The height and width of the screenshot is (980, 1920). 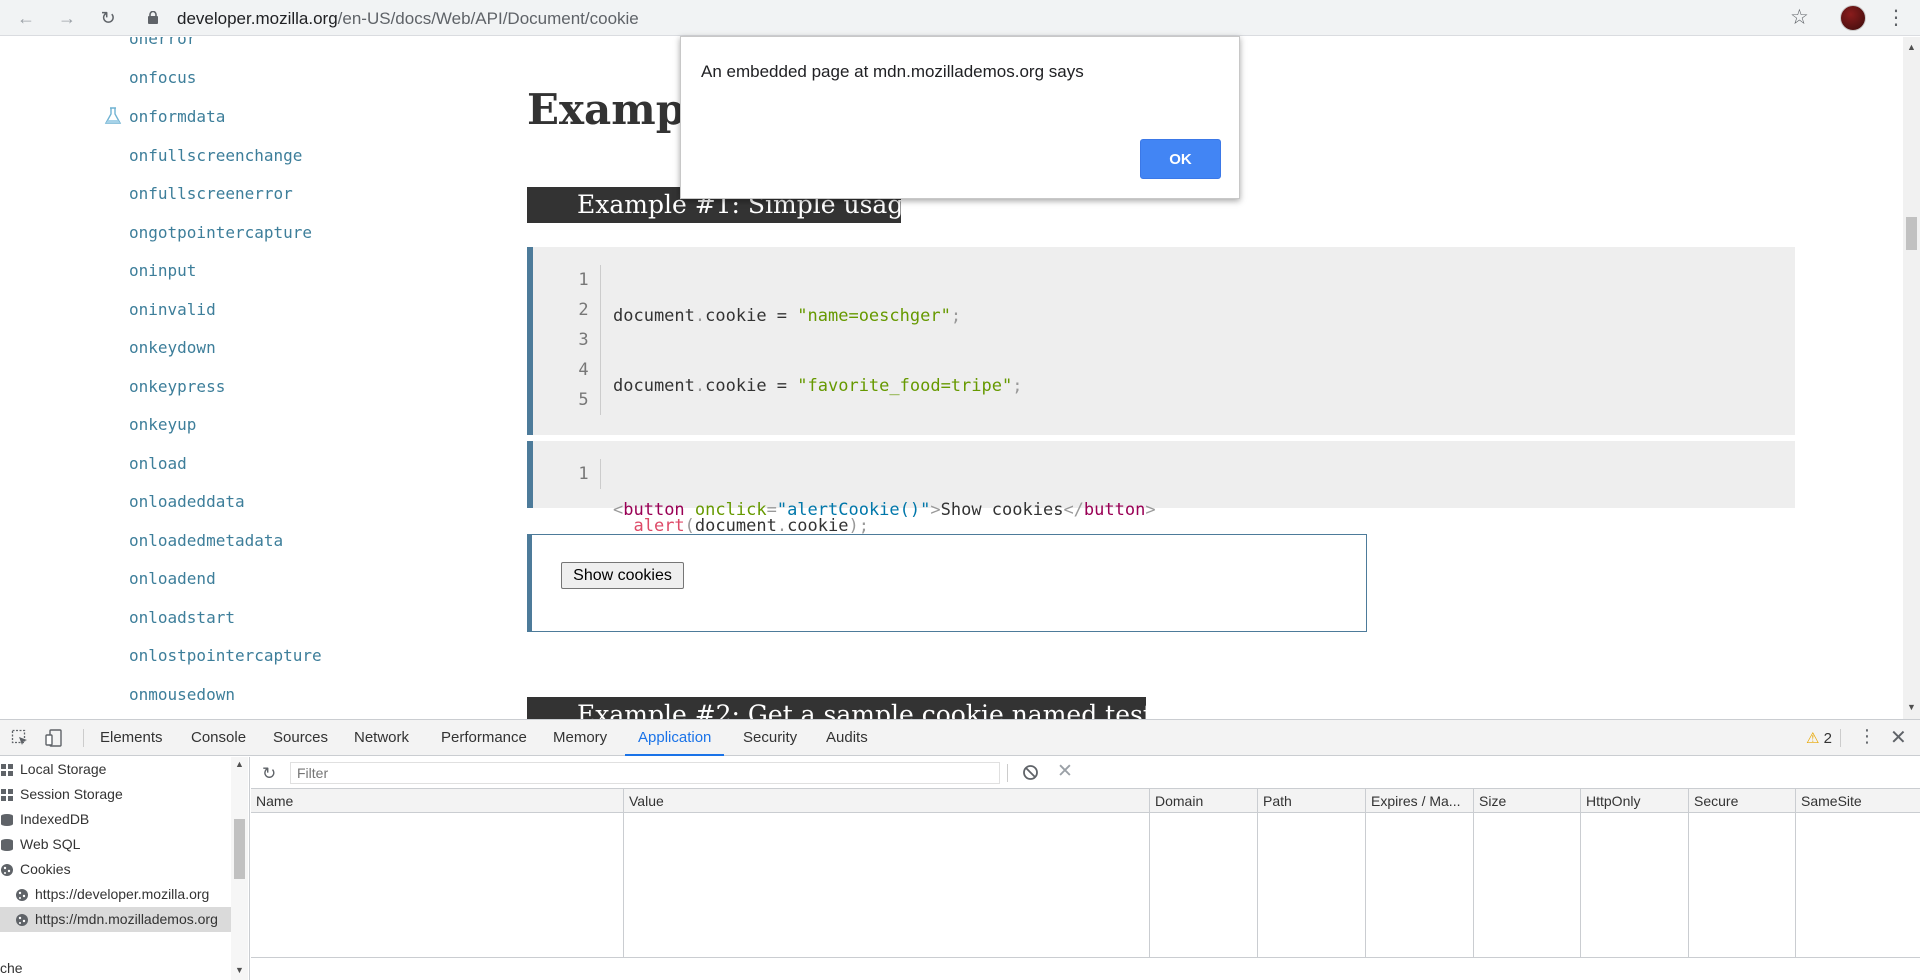 What do you see at coordinates (215, 155) in the screenshot?
I see `sidebar-link: onfullscreenchange` at bounding box center [215, 155].